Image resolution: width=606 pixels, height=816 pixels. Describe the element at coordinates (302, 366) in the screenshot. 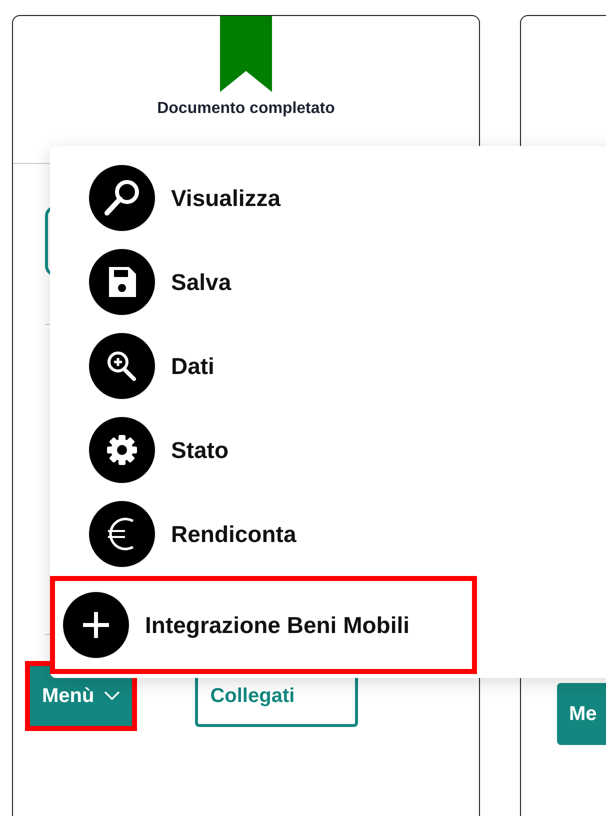

I see `menu-item: Dati` at that location.